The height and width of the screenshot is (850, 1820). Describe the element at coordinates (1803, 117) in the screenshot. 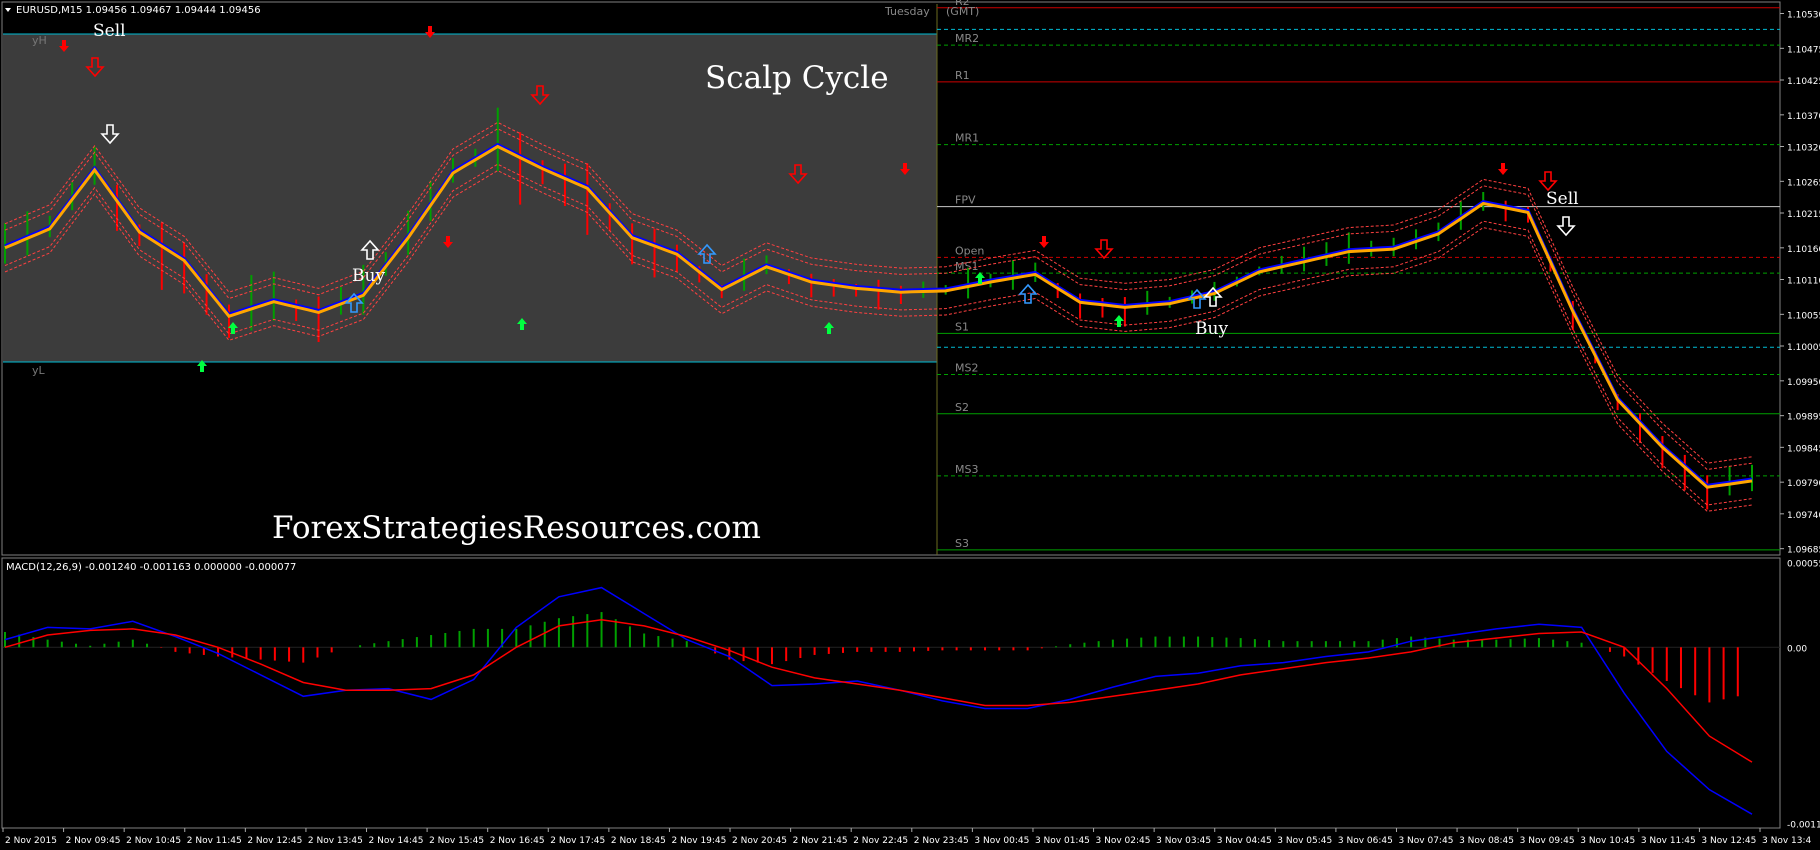

I see `price-tick-label-3: 1.10370` at that location.